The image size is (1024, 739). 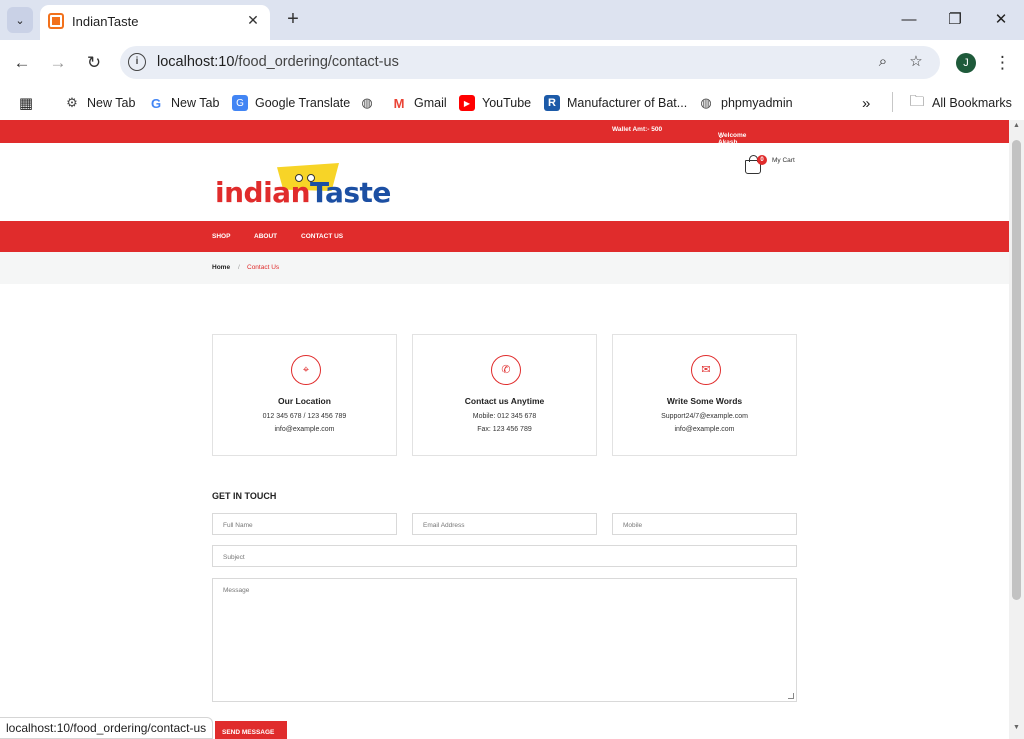 What do you see at coordinates (240, 103) in the screenshot?
I see `translate-icon: G` at bounding box center [240, 103].